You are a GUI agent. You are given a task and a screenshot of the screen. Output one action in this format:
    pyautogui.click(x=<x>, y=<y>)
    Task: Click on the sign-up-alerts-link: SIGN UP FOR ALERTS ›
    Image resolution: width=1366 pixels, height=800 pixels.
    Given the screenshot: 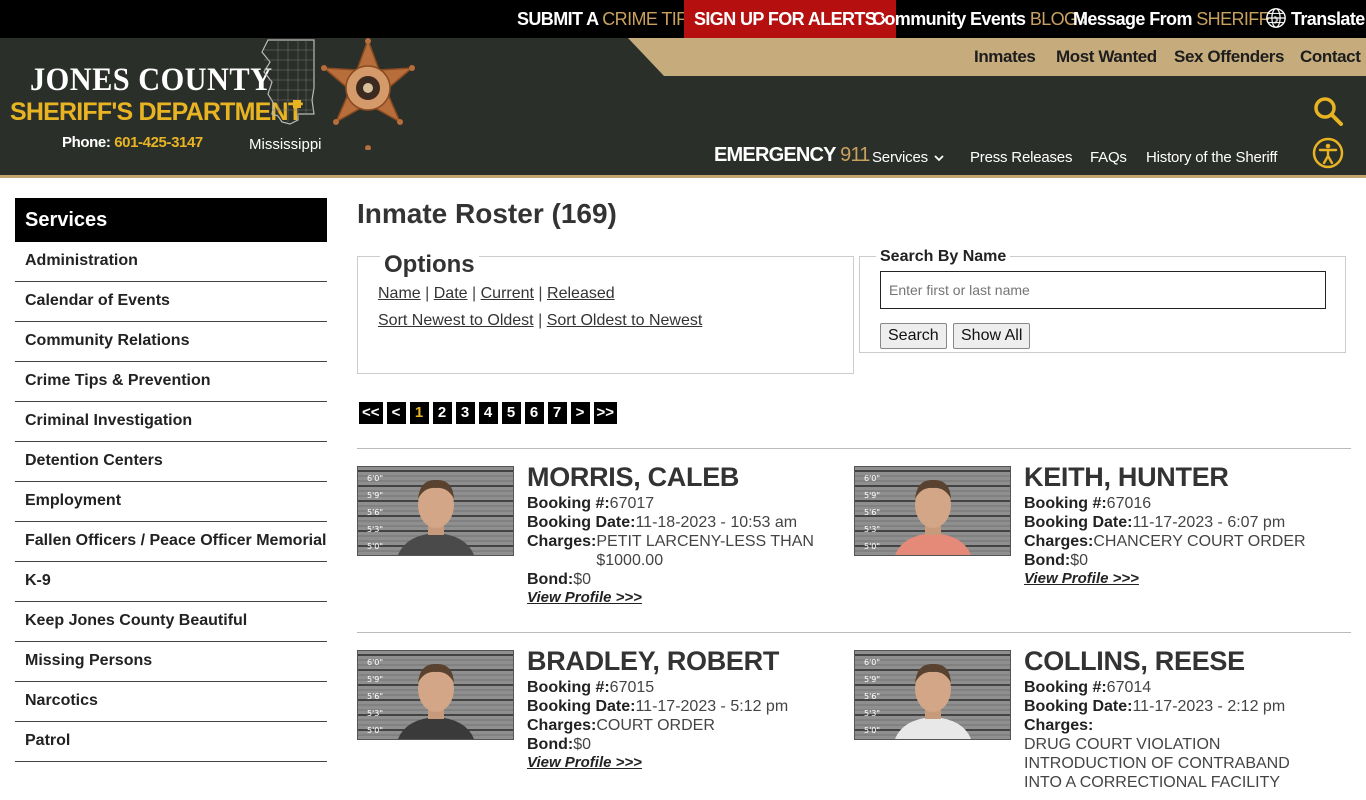 What is the action you would take?
    pyautogui.click(x=790, y=19)
    